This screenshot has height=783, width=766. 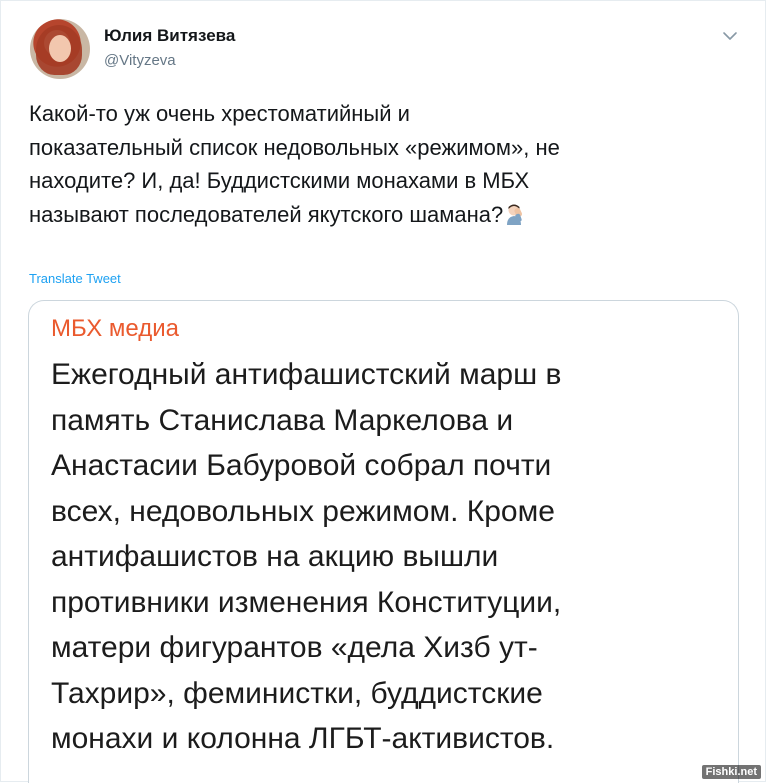 I want to click on avatar-face, so click(x=60, y=48).